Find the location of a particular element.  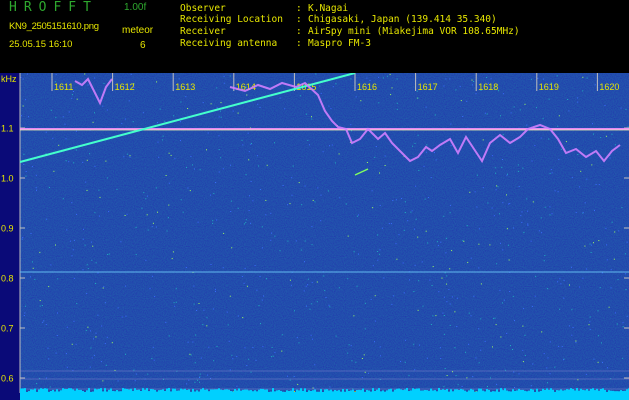

y-tick-label: 0.9 is located at coordinates (7, 229).